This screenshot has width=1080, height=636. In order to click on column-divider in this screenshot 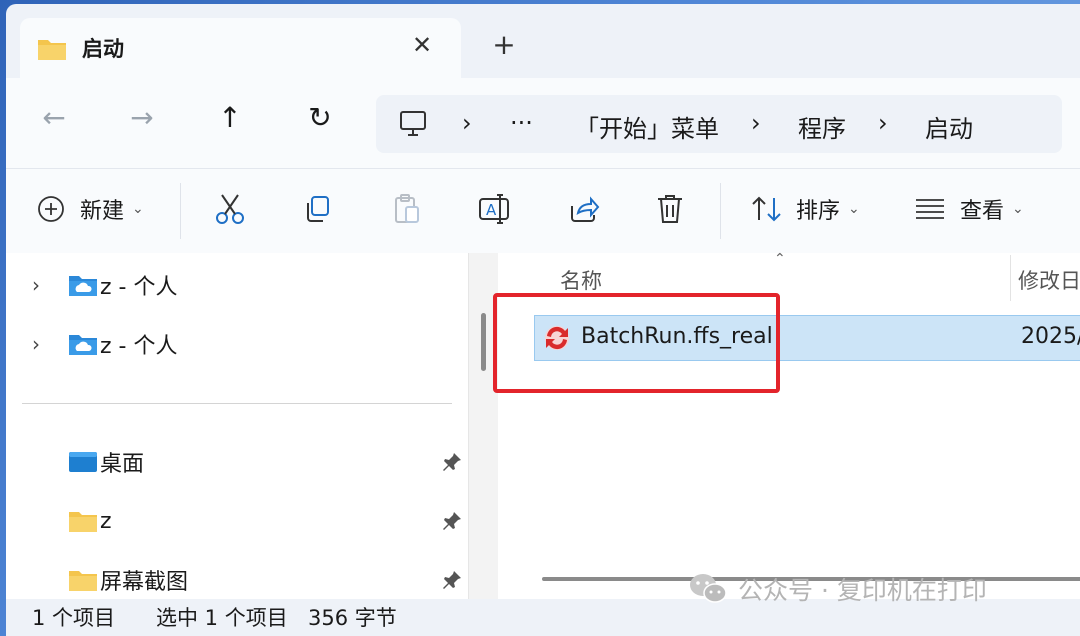, I will do `click(1010, 278)`.